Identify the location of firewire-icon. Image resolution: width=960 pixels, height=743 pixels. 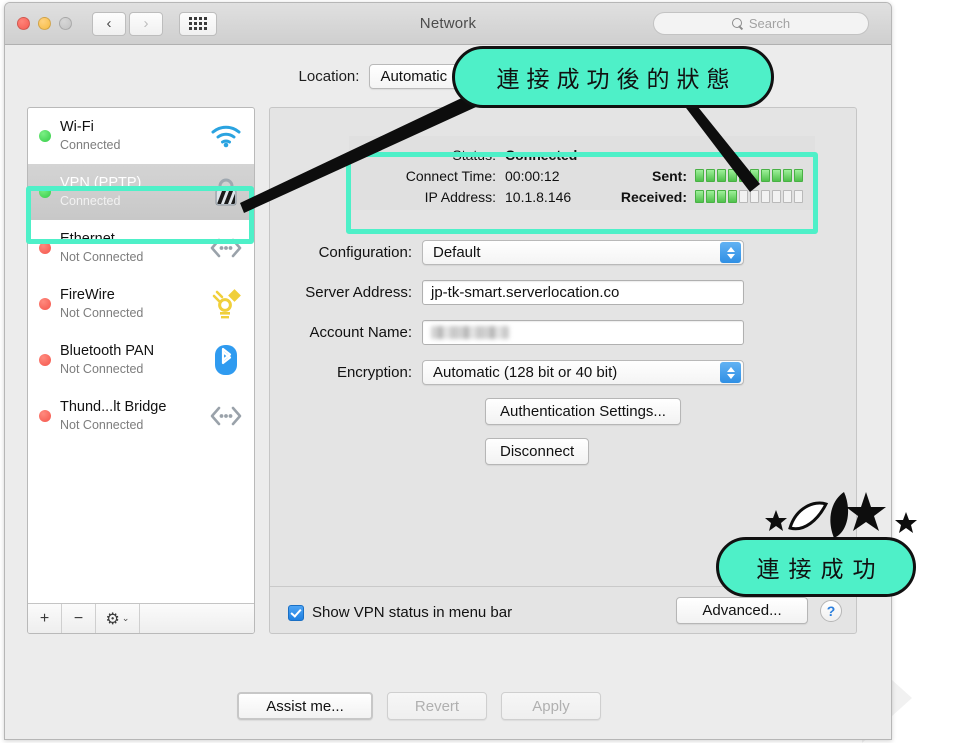
(226, 304).